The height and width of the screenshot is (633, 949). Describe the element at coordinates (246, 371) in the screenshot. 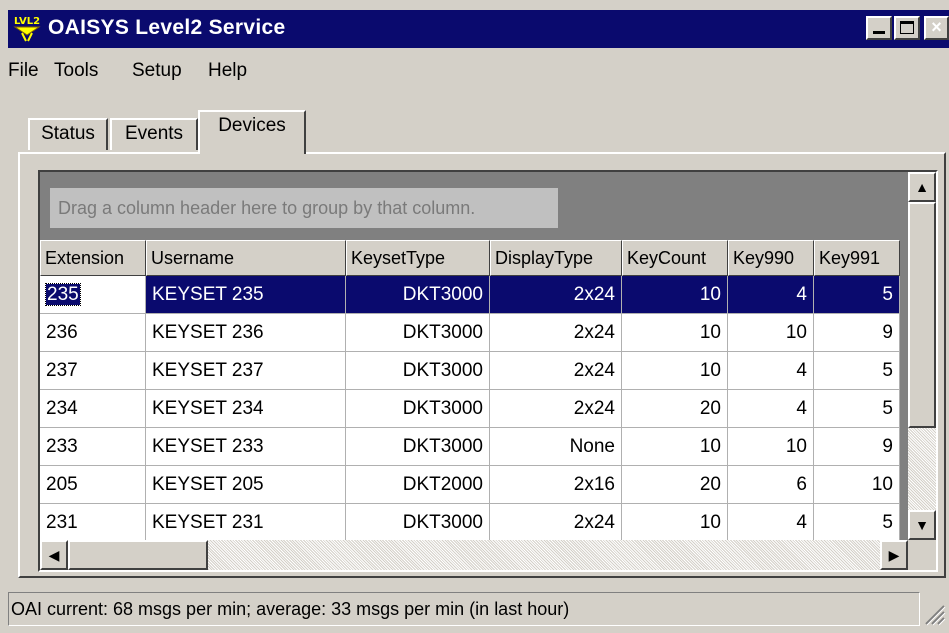

I see `cell-username: KEYSET 237` at that location.